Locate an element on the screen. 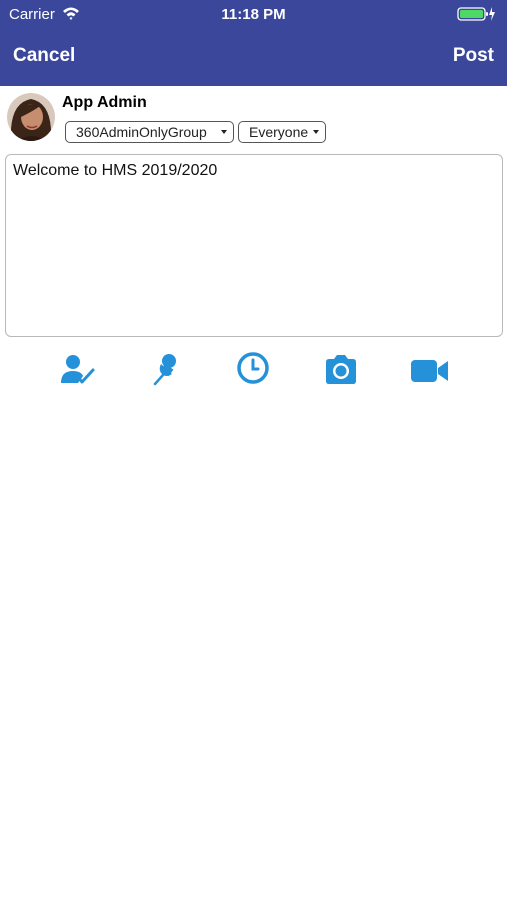  author-name: App Admin is located at coordinates (104, 102).